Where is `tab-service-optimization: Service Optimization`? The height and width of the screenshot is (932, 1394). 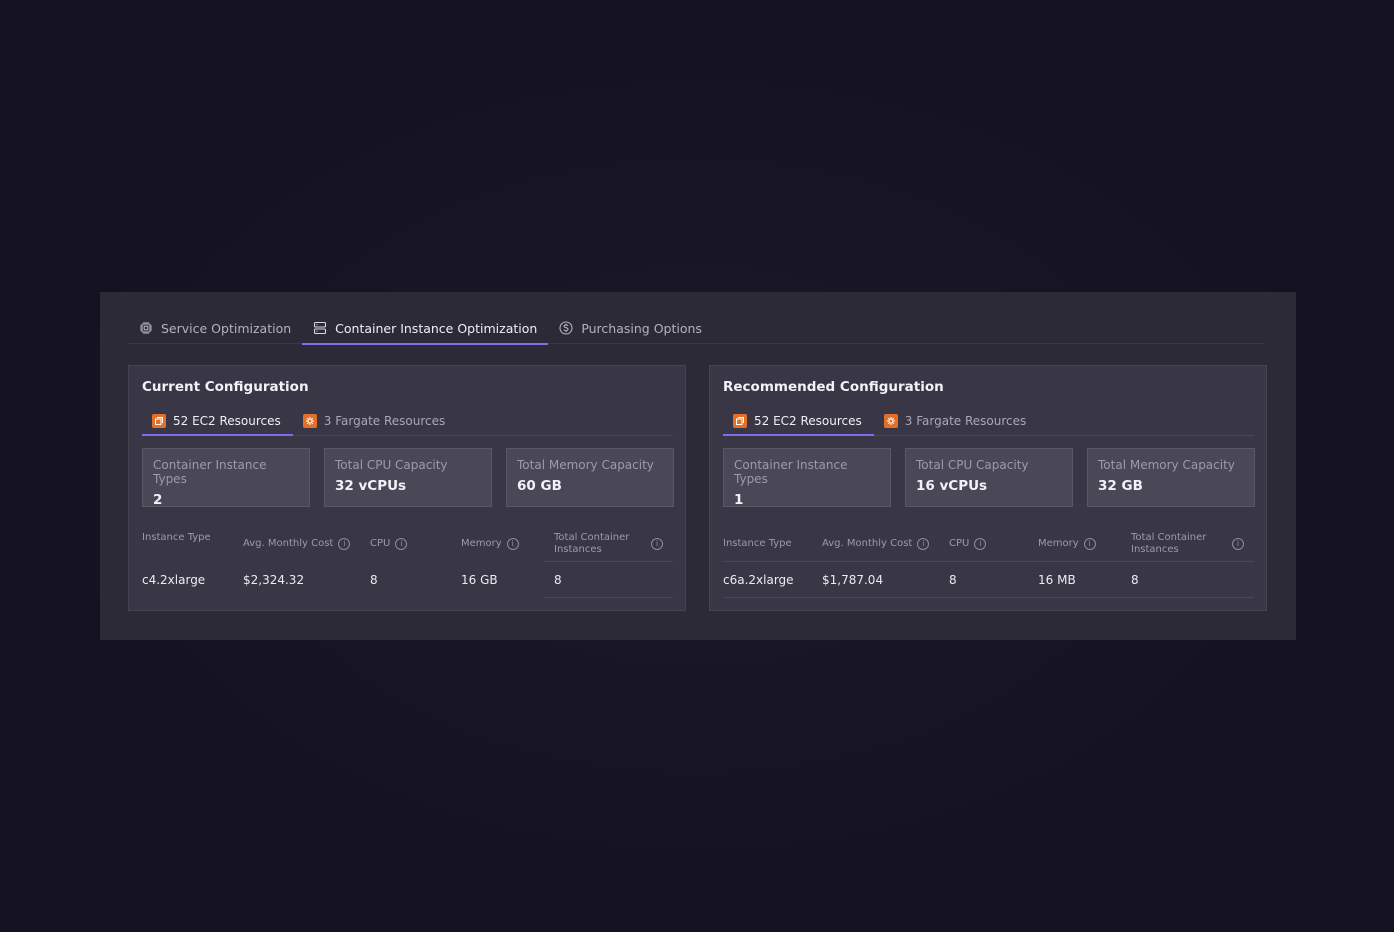
tab-service-optimization: Service Optimization is located at coordinates (215, 328).